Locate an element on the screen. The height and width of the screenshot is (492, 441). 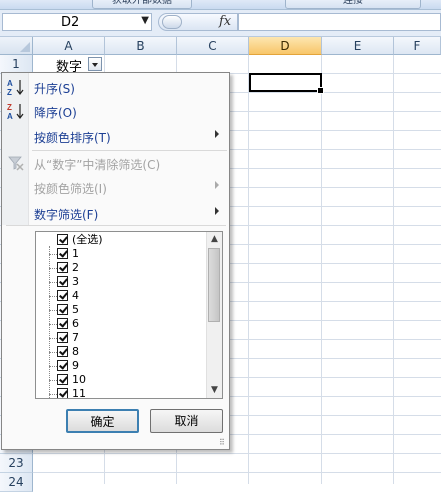
list-item: 6 is located at coordinates (121, 324).